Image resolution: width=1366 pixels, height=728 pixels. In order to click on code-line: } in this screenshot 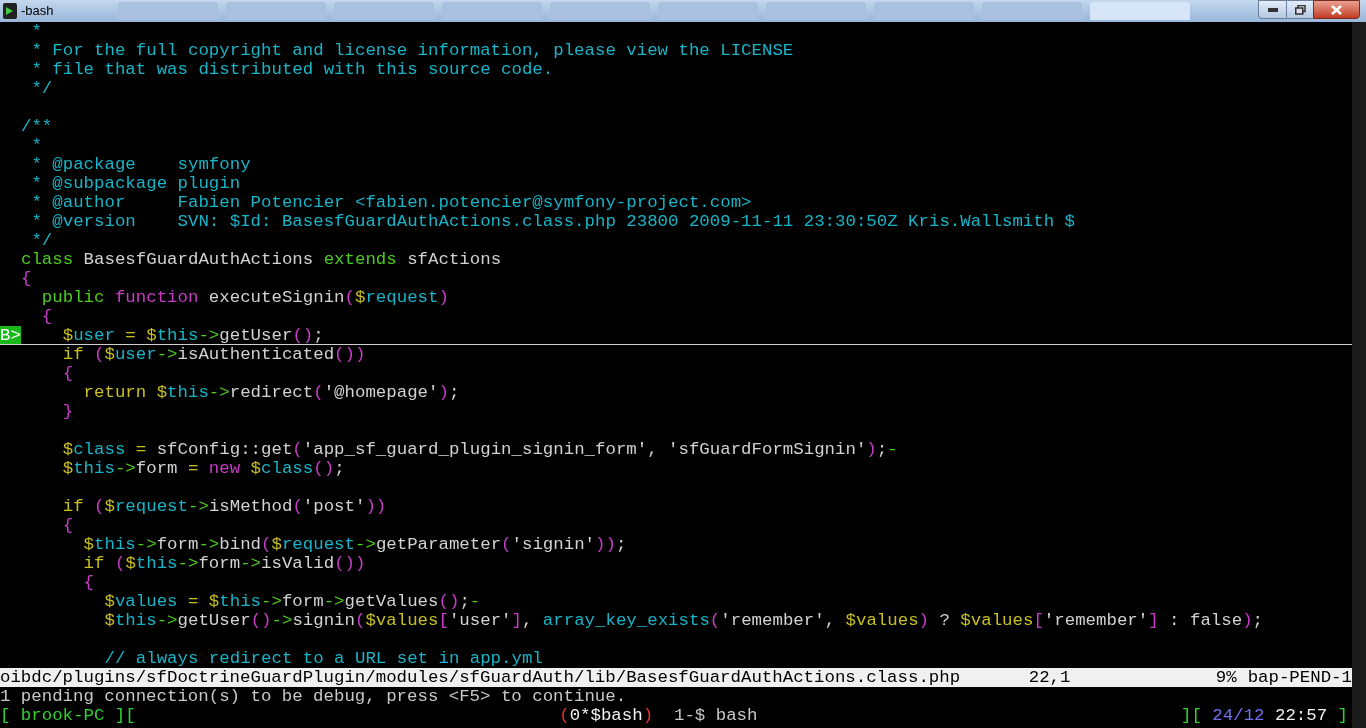, I will do `click(67, 411)`.